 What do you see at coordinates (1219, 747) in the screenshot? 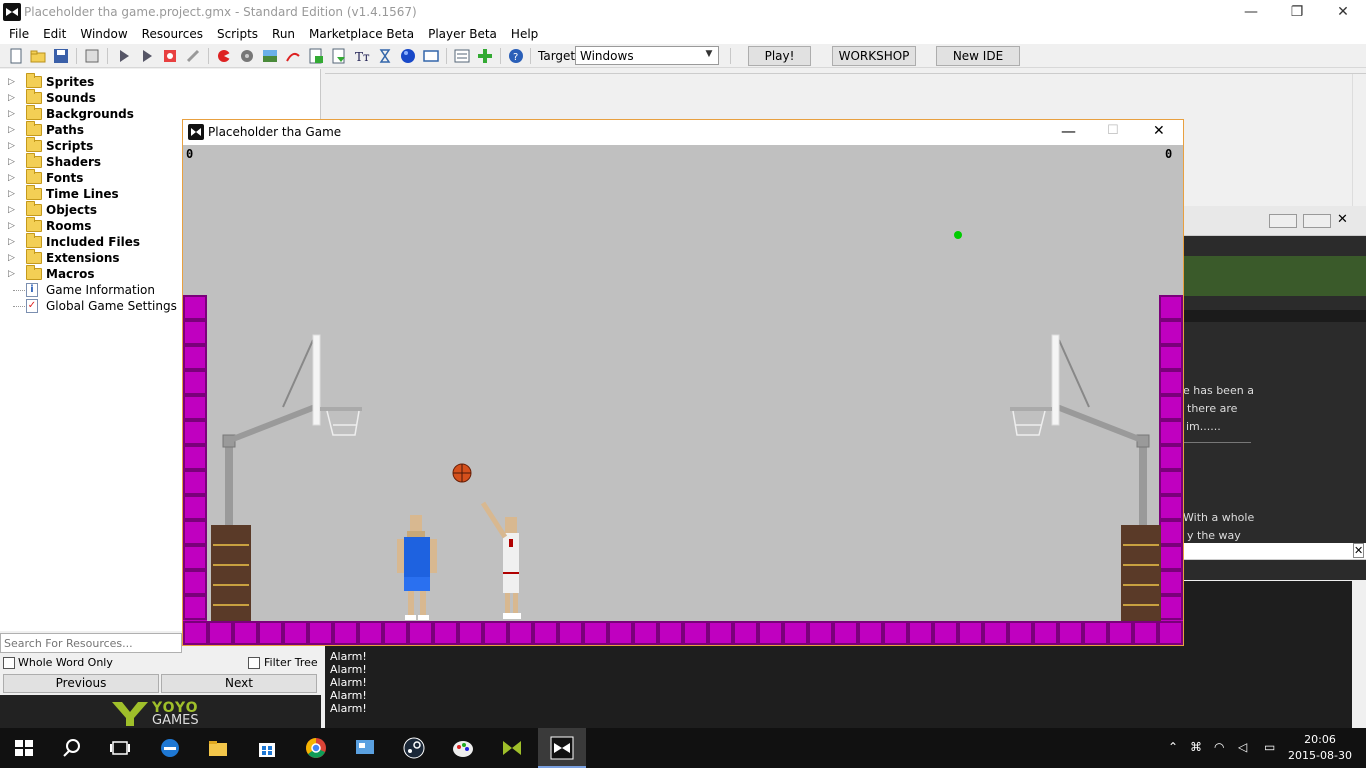
I see `wifi-icon: ◠` at bounding box center [1219, 747].